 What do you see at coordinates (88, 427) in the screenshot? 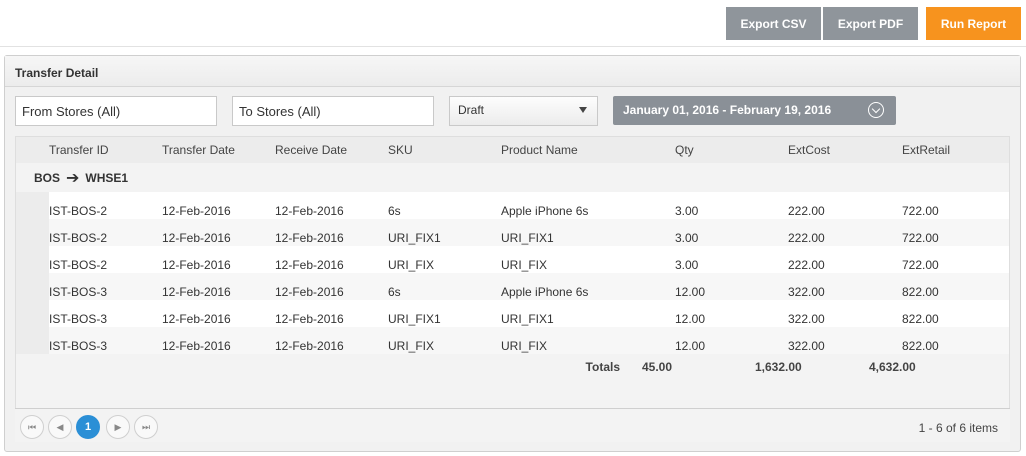
I see `page-number-button: 1` at bounding box center [88, 427].